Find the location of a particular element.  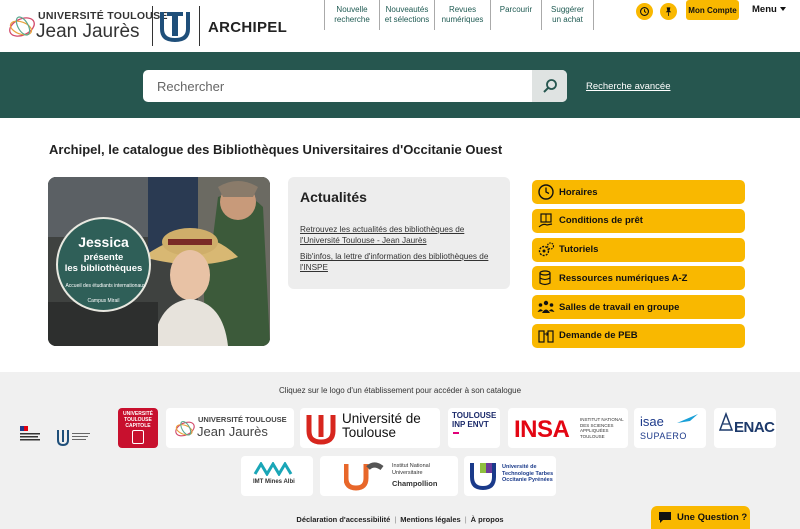

search-button is located at coordinates (549, 86).